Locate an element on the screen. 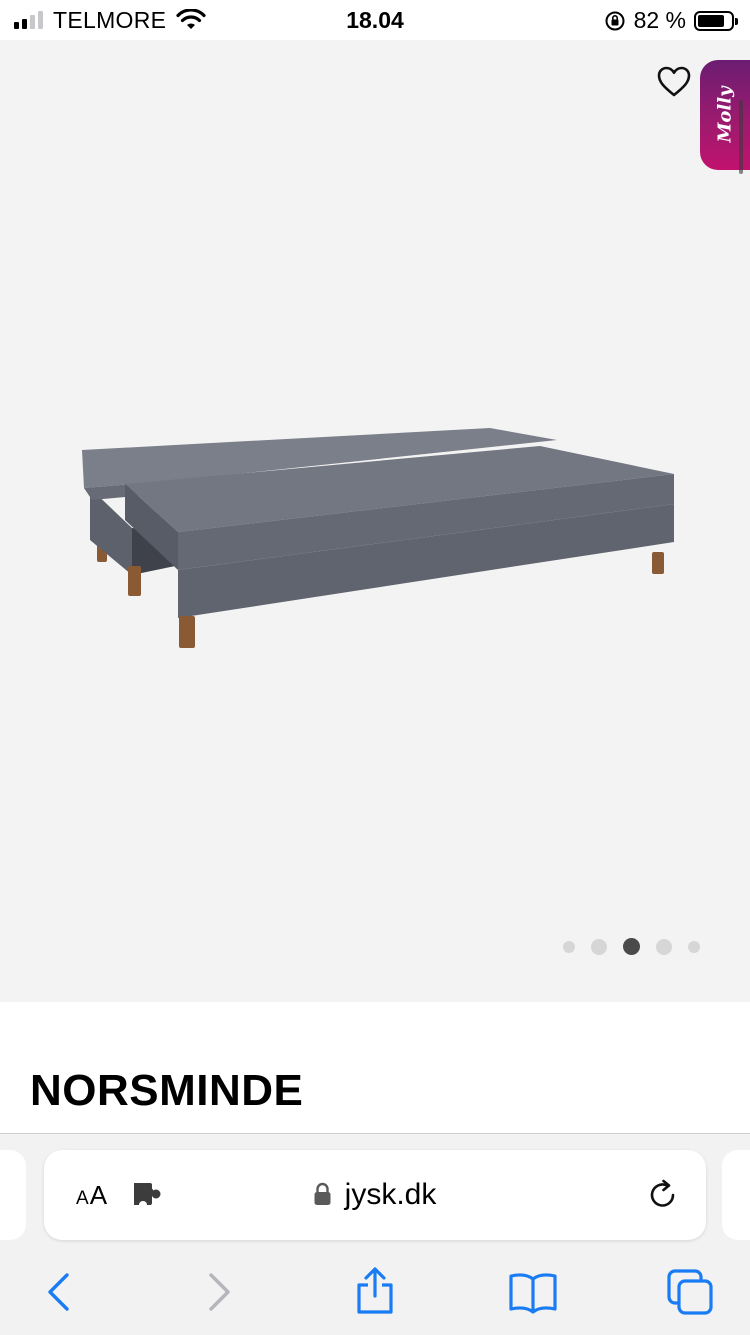  tabs-icon is located at coordinates (690, 1292).